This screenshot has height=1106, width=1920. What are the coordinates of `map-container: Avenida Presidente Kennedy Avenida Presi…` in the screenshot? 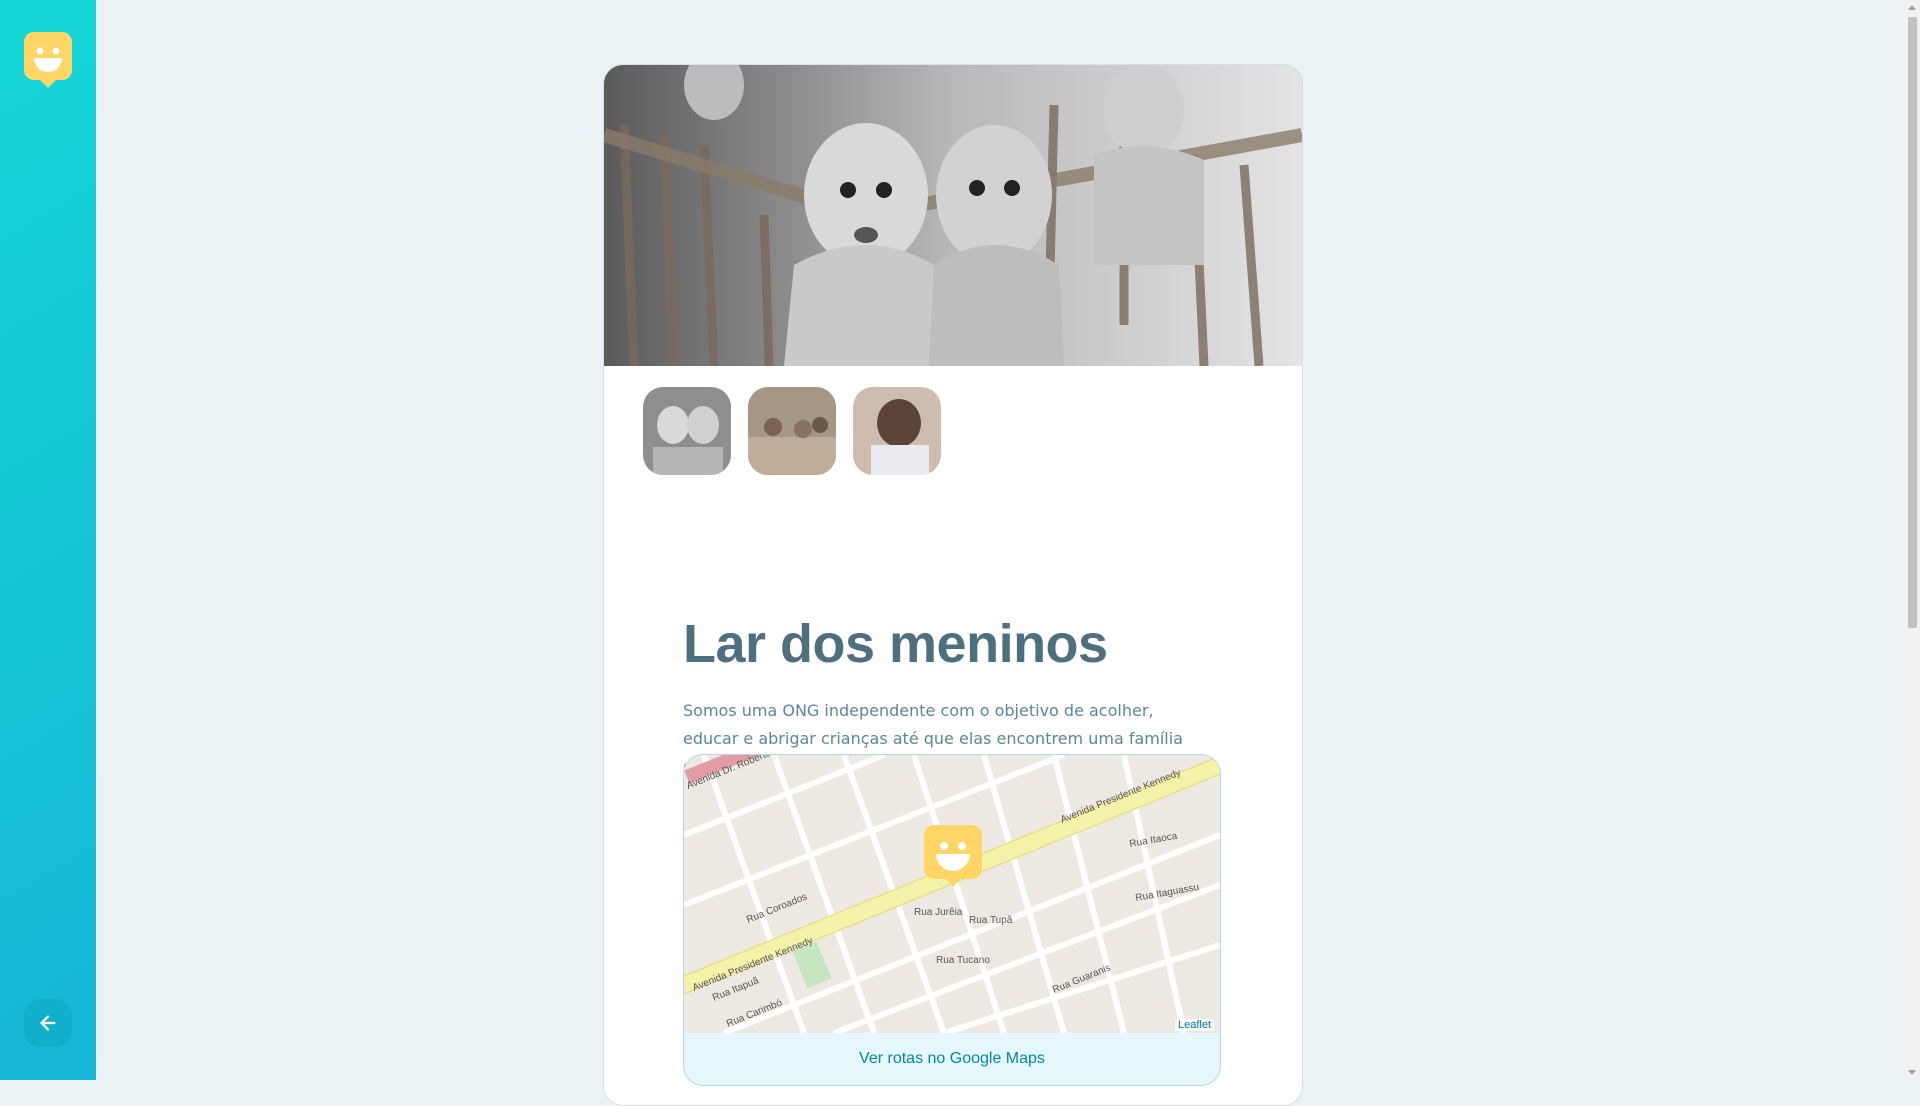 It's located at (952, 920).